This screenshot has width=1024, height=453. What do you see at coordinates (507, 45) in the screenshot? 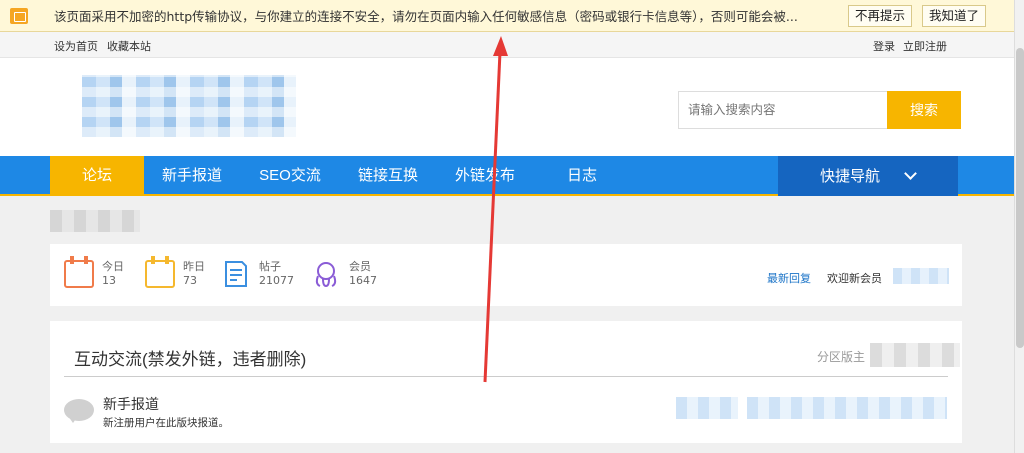
I see `top-link-bar: 设为首页 收藏本站 登录 立即注册` at bounding box center [507, 45].